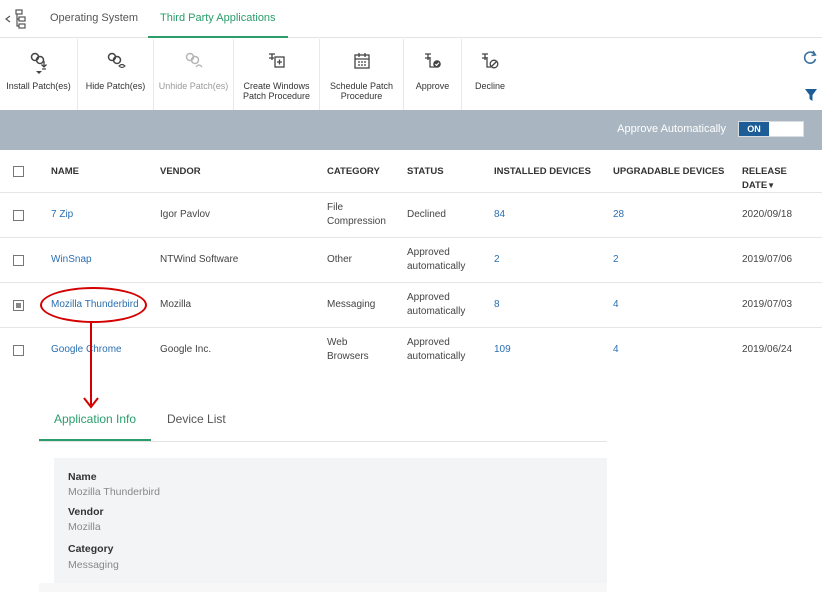 The image size is (822, 592). I want to click on upgradable-devices-link: 28, so click(618, 215).